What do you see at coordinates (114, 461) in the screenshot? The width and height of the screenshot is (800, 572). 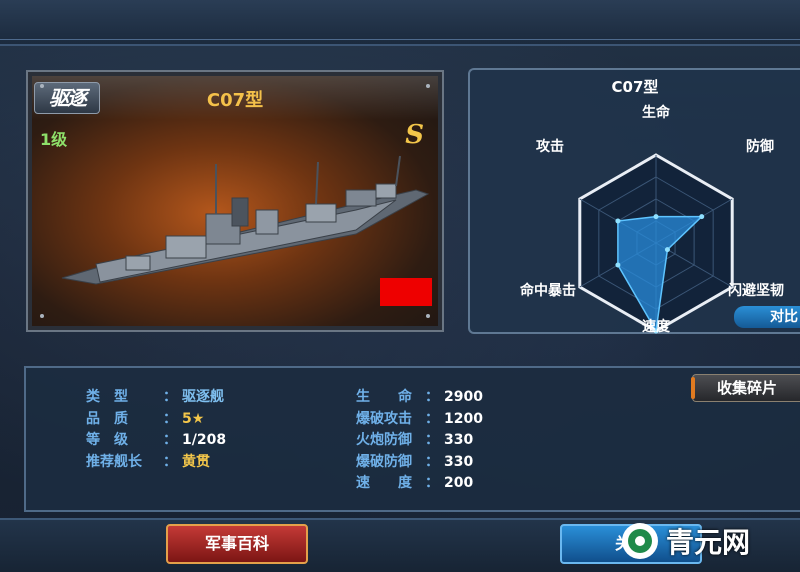 I see `info-label: 推荐舰长` at bounding box center [114, 461].